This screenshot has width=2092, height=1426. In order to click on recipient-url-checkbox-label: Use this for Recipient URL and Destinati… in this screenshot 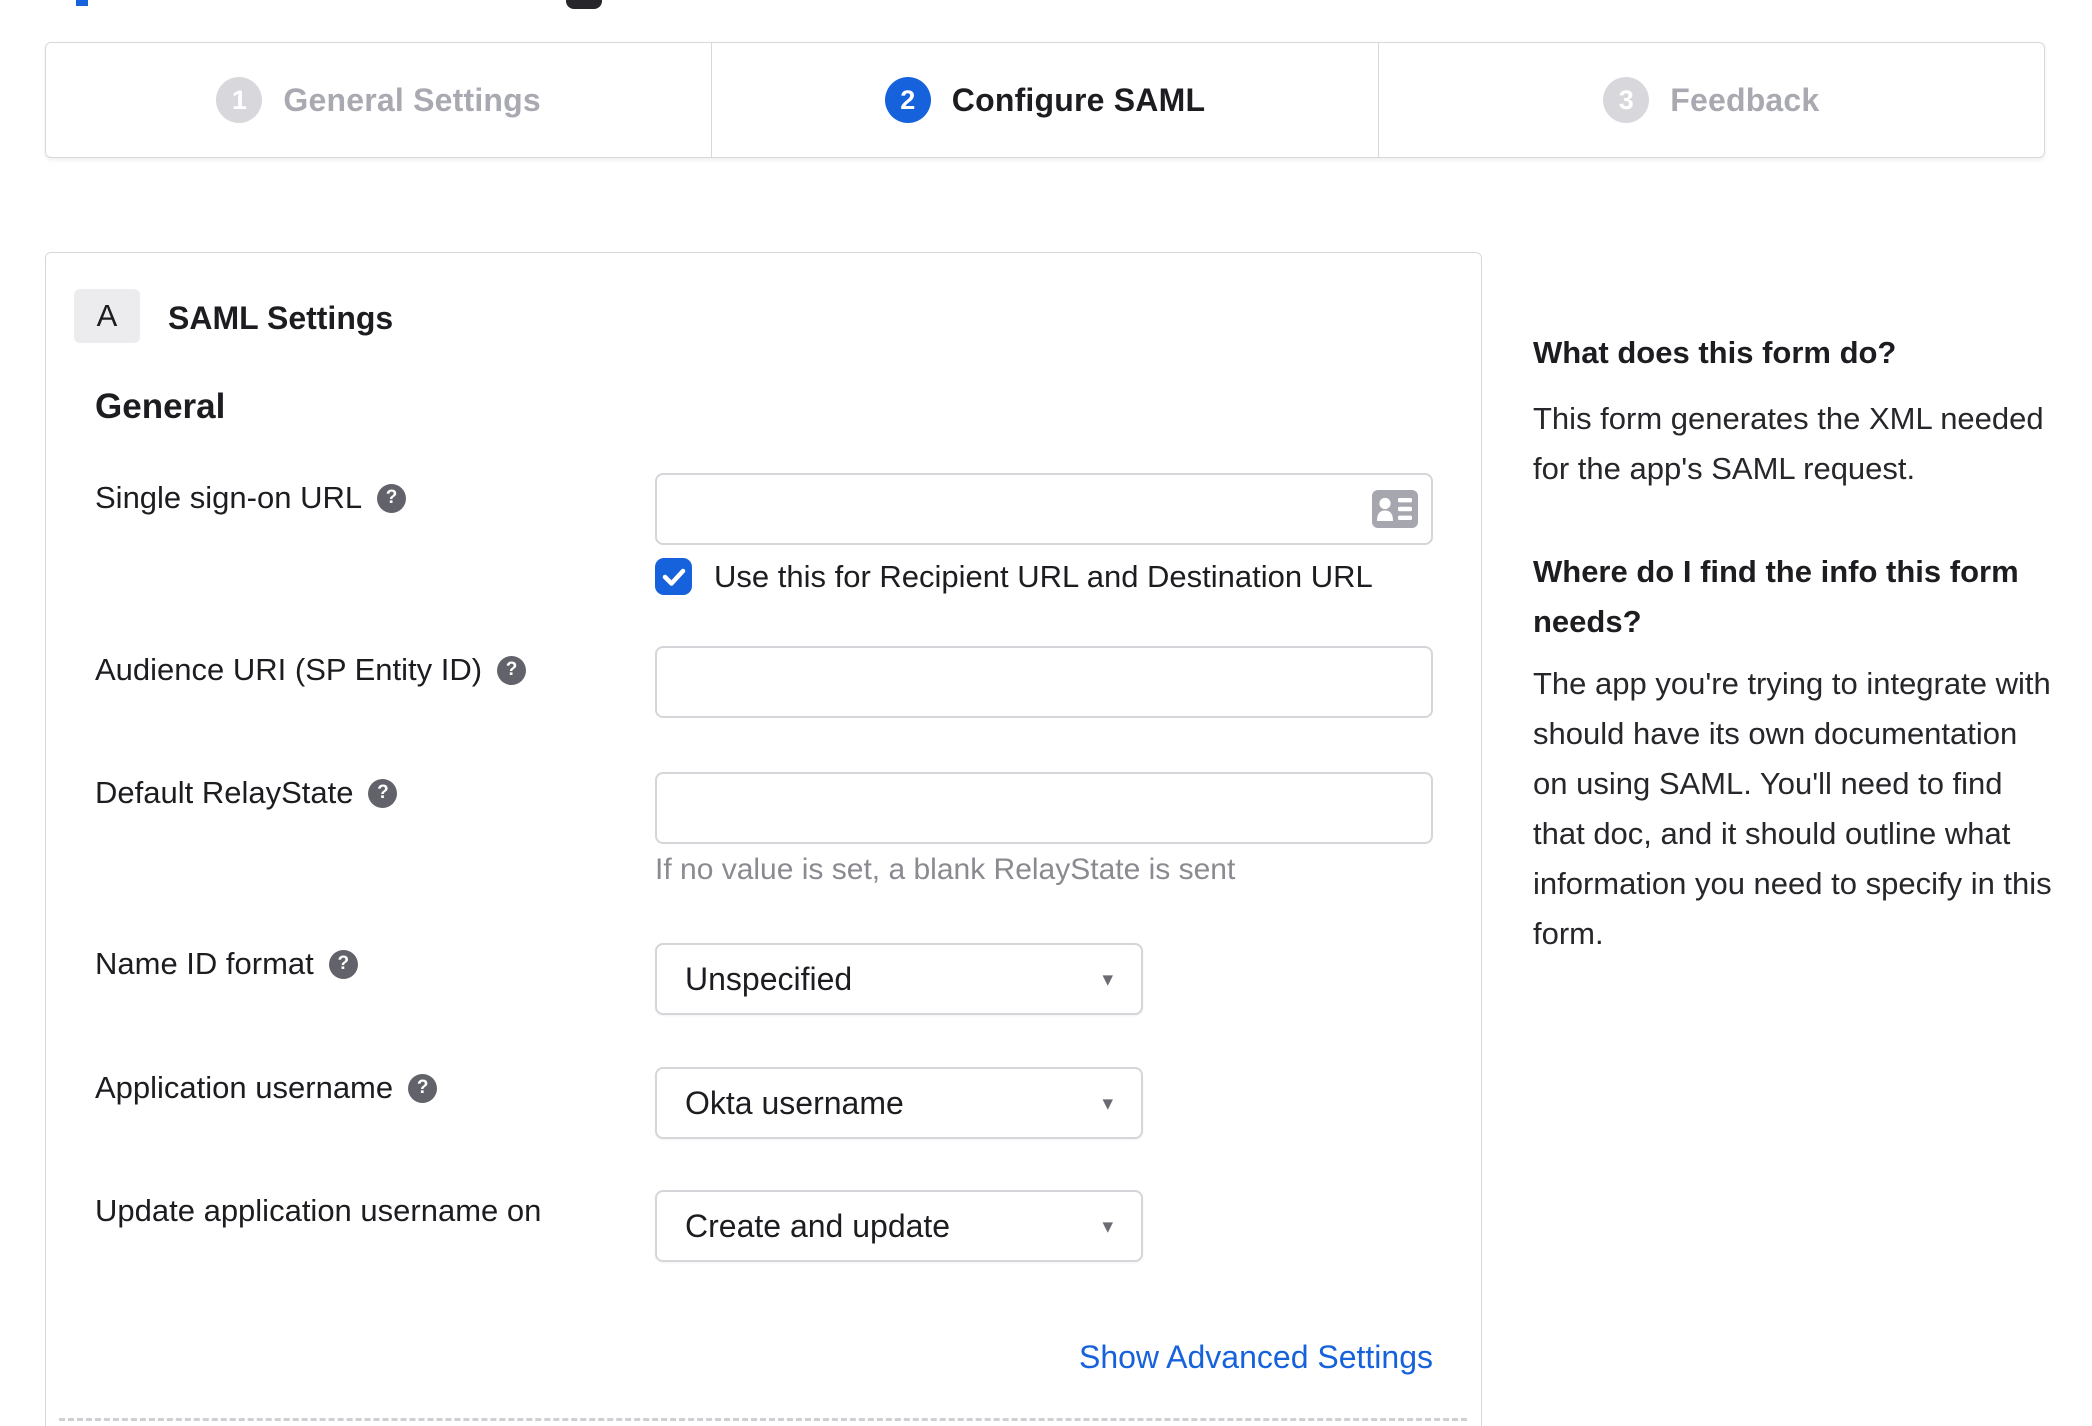, I will do `click(1043, 576)`.